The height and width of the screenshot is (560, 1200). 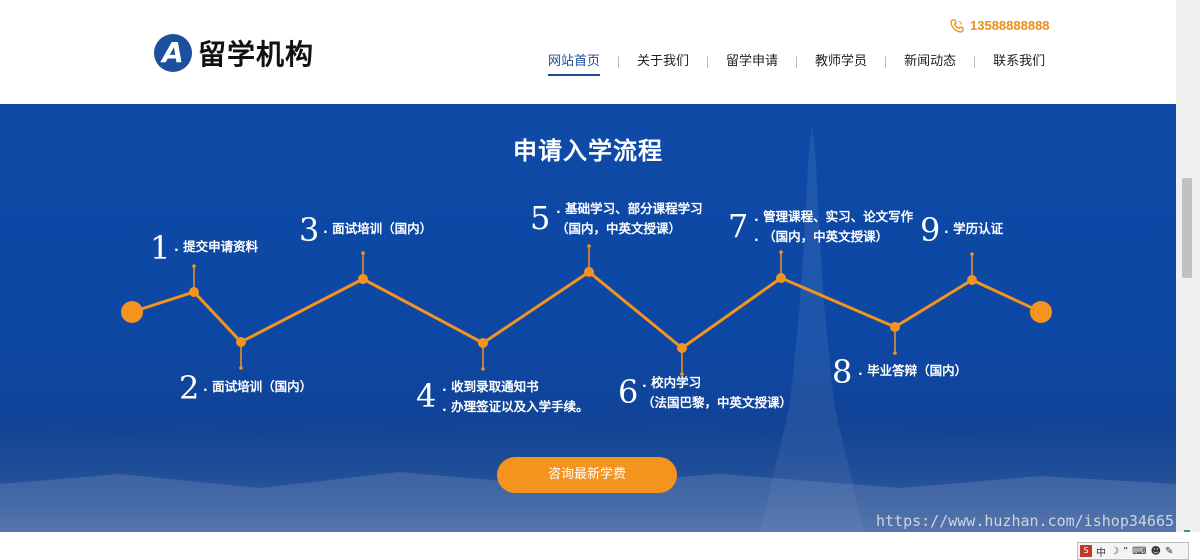 I want to click on step-label: . 基础学习、部分课程学习, so click(x=629, y=208).